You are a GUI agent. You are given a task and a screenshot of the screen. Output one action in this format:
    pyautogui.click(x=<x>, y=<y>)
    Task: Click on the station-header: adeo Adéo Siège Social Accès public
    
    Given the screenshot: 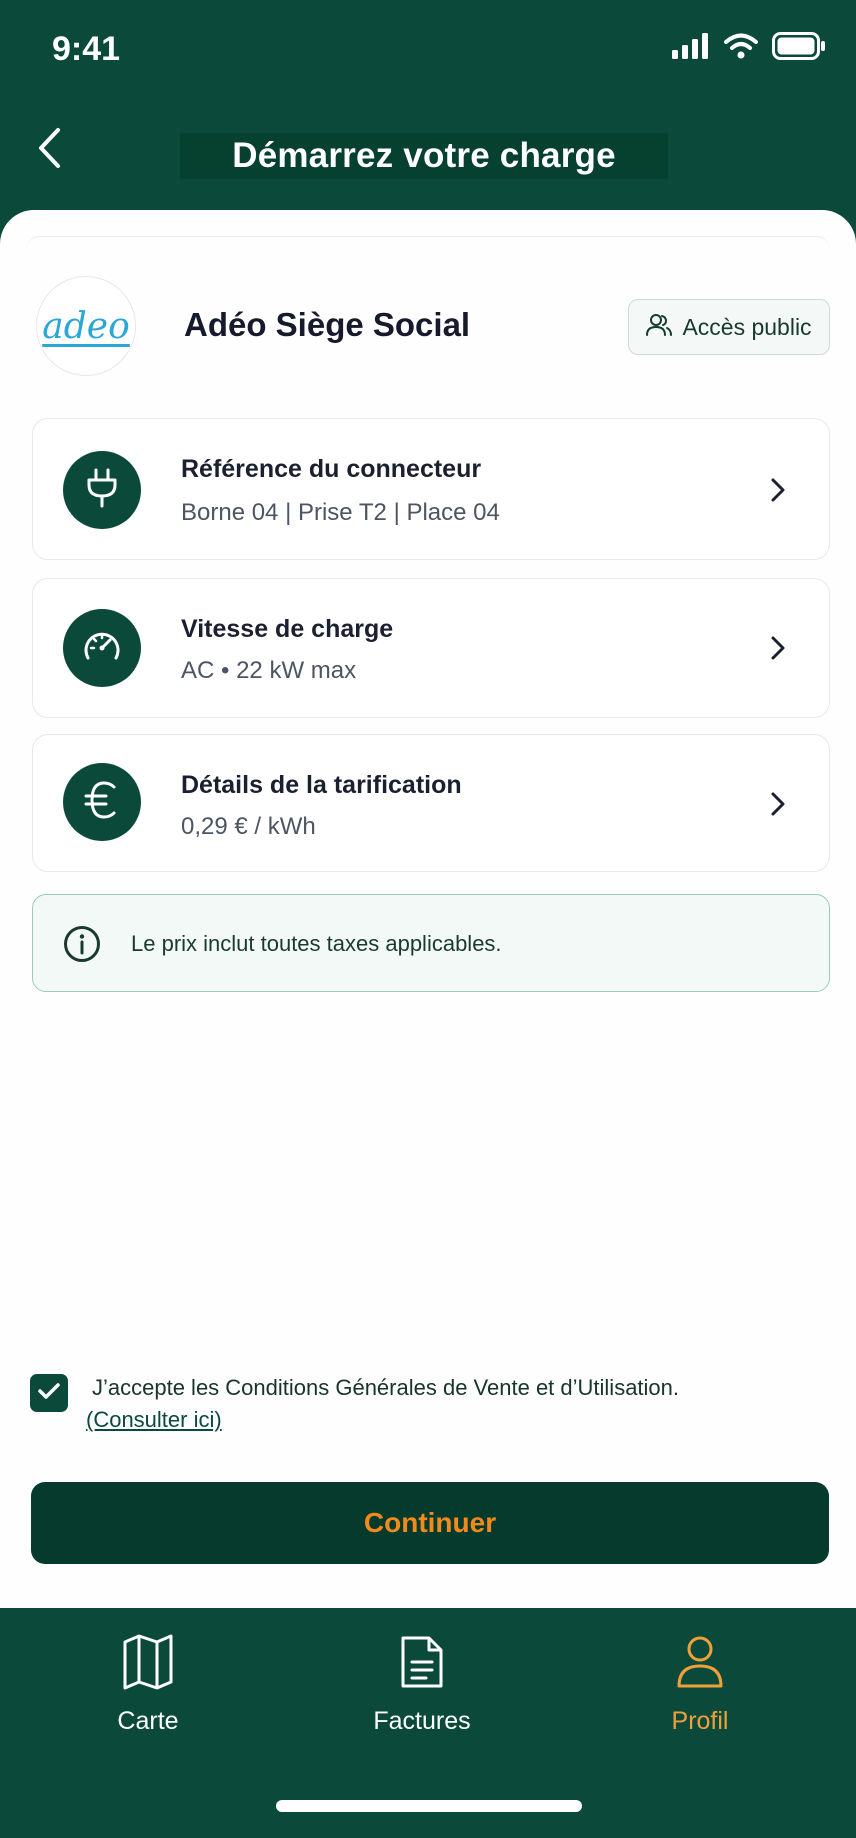 What is the action you would take?
    pyautogui.click(x=433, y=327)
    